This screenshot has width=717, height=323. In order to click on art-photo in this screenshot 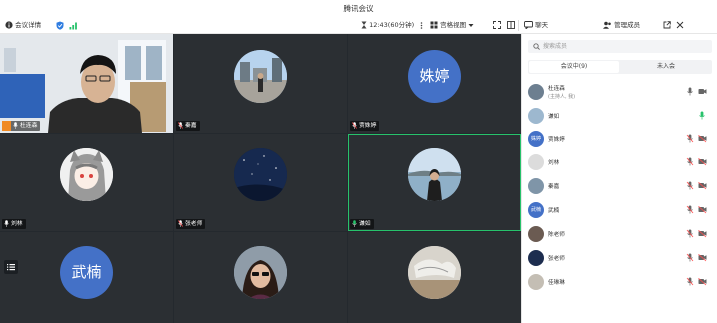, I will do `click(434, 272)`.